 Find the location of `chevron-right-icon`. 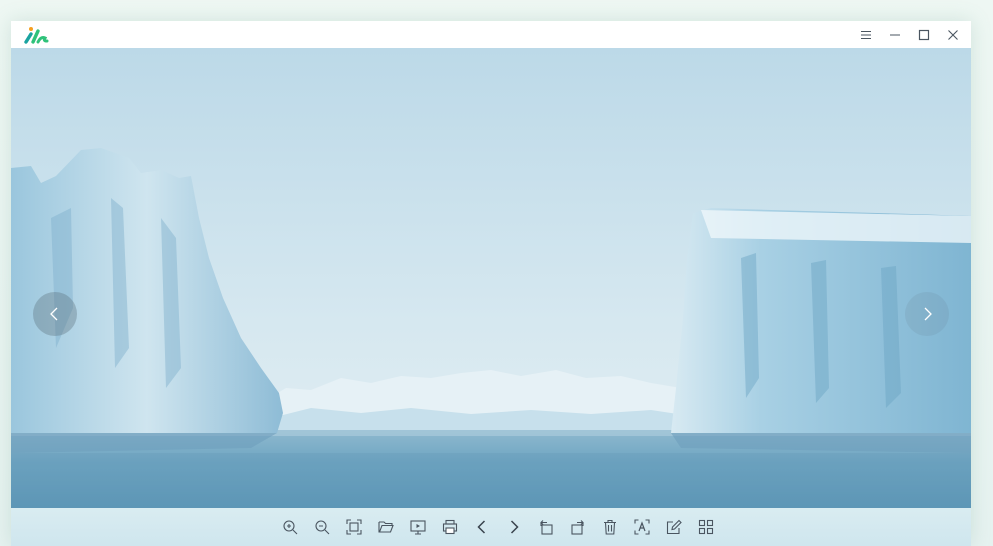

chevron-right-icon is located at coordinates (928, 314).